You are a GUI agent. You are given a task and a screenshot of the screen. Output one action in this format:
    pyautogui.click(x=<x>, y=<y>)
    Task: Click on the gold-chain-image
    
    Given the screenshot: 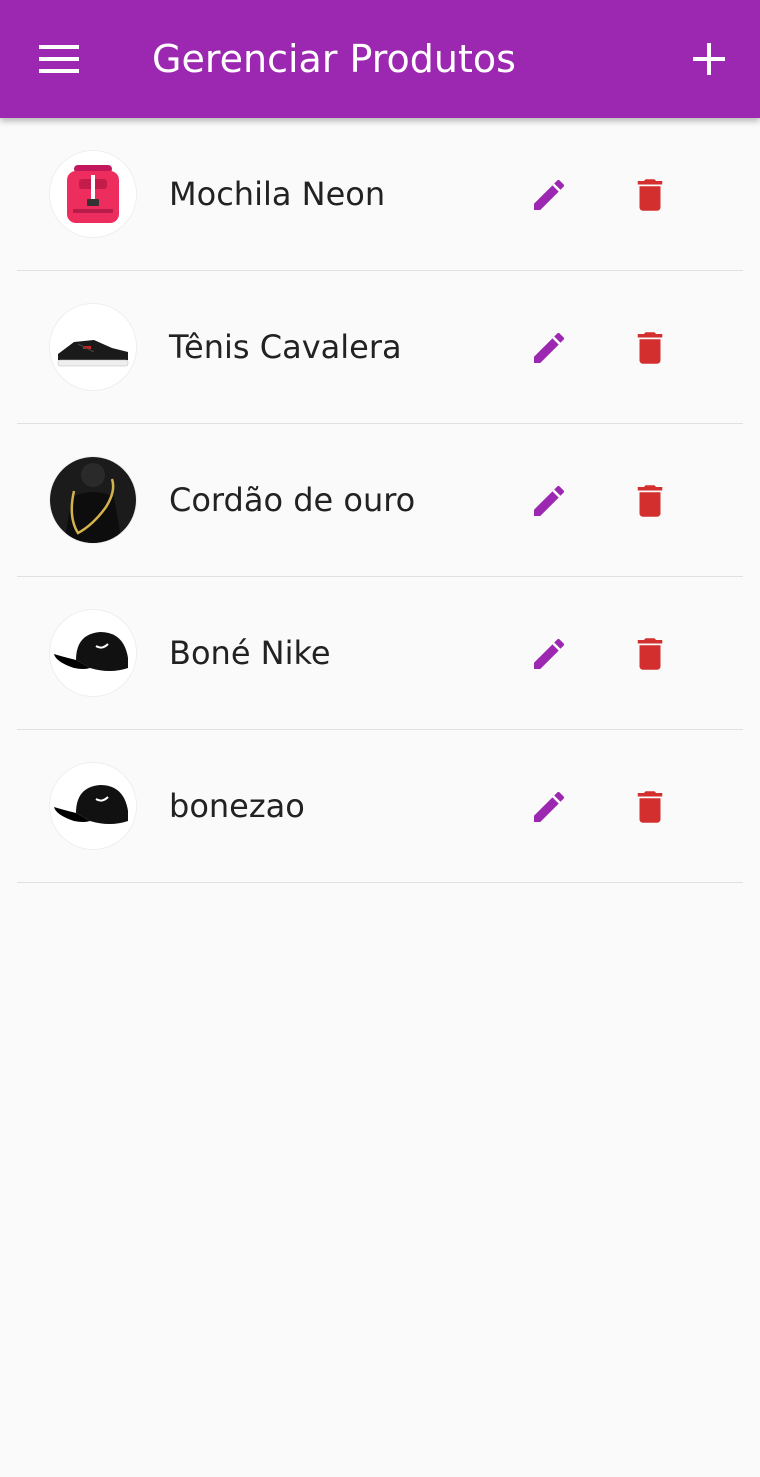 What is the action you would take?
    pyautogui.click(x=93, y=500)
    